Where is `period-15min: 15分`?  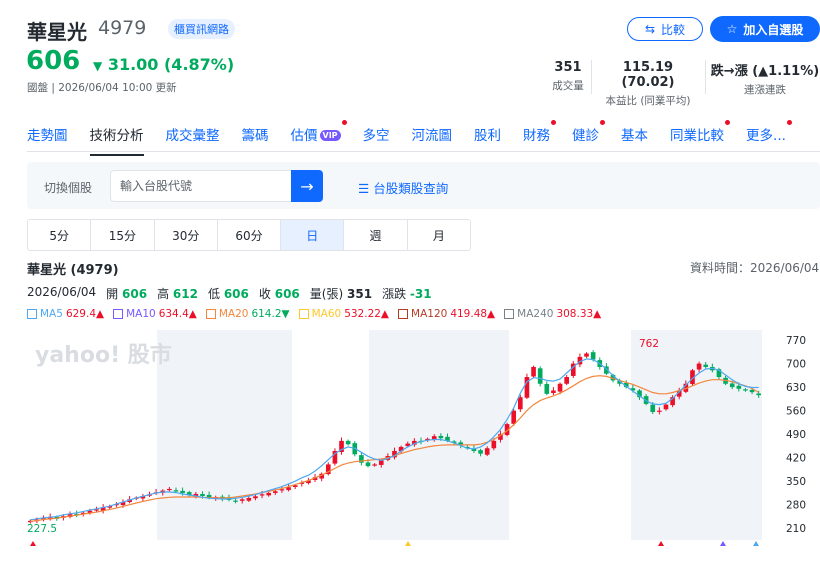
period-15min: 15分 is located at coordinates (123, 235).